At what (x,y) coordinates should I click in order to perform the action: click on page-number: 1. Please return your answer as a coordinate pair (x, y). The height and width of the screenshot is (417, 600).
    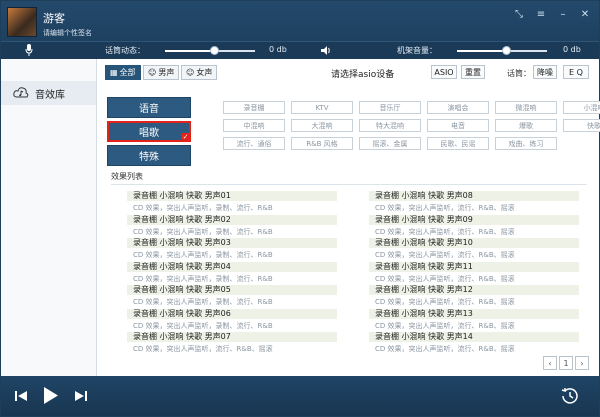
    Looking at the image, I should click on (566, 363).